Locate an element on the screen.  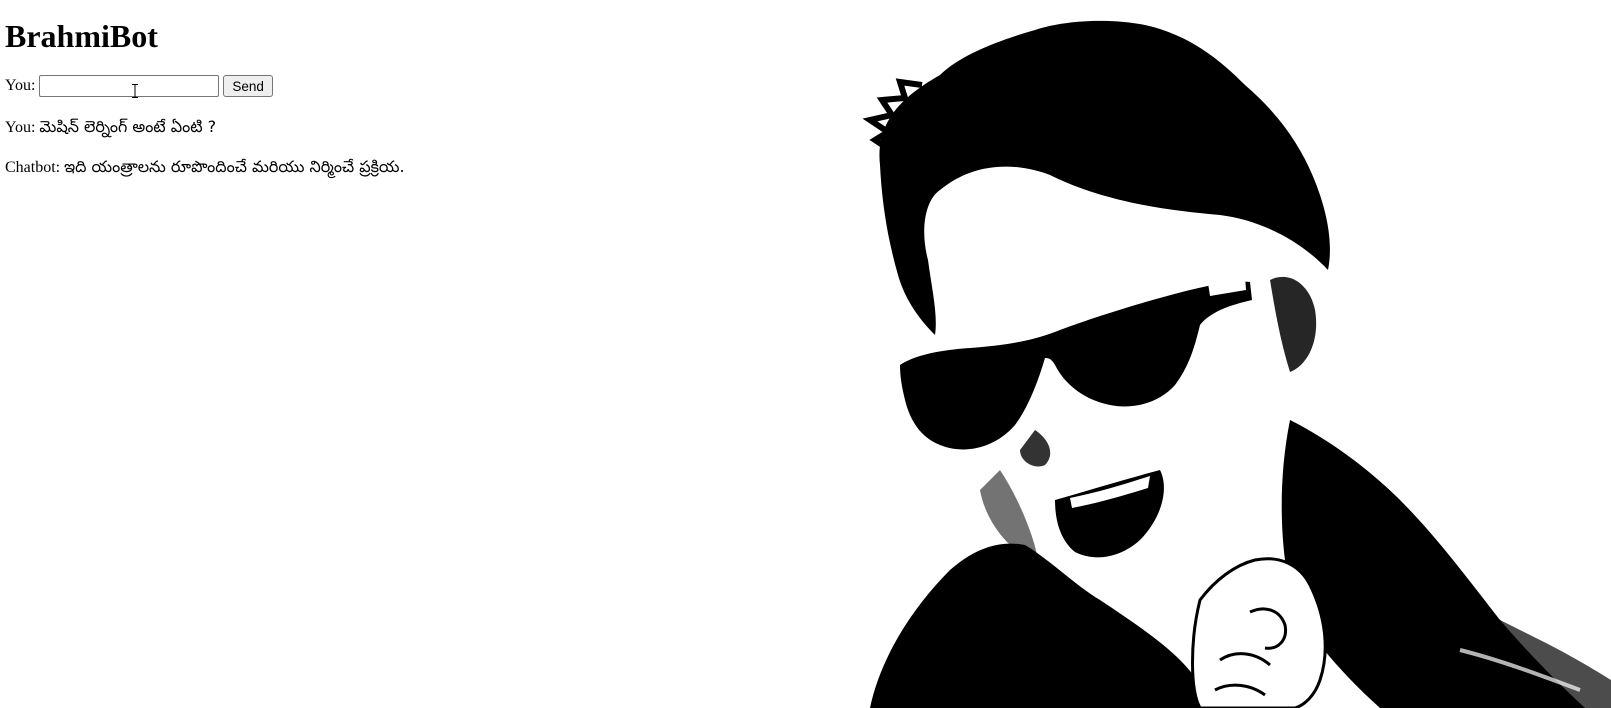
text-cursor-icon is located at coordinates (135, 91).